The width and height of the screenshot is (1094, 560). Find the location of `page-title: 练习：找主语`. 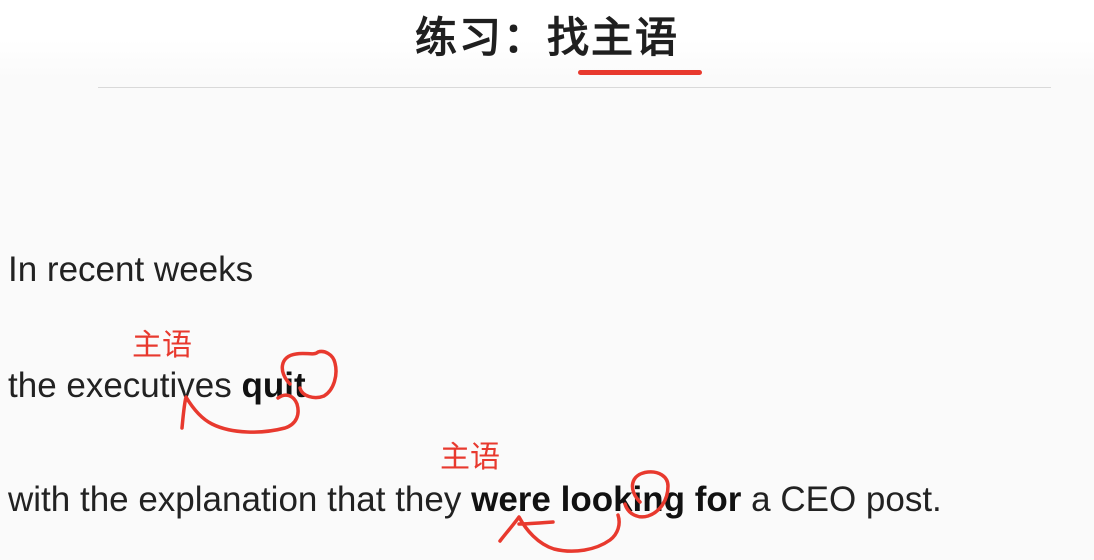

page-title: 练习：找主语 is located at coordinates (546, 37).